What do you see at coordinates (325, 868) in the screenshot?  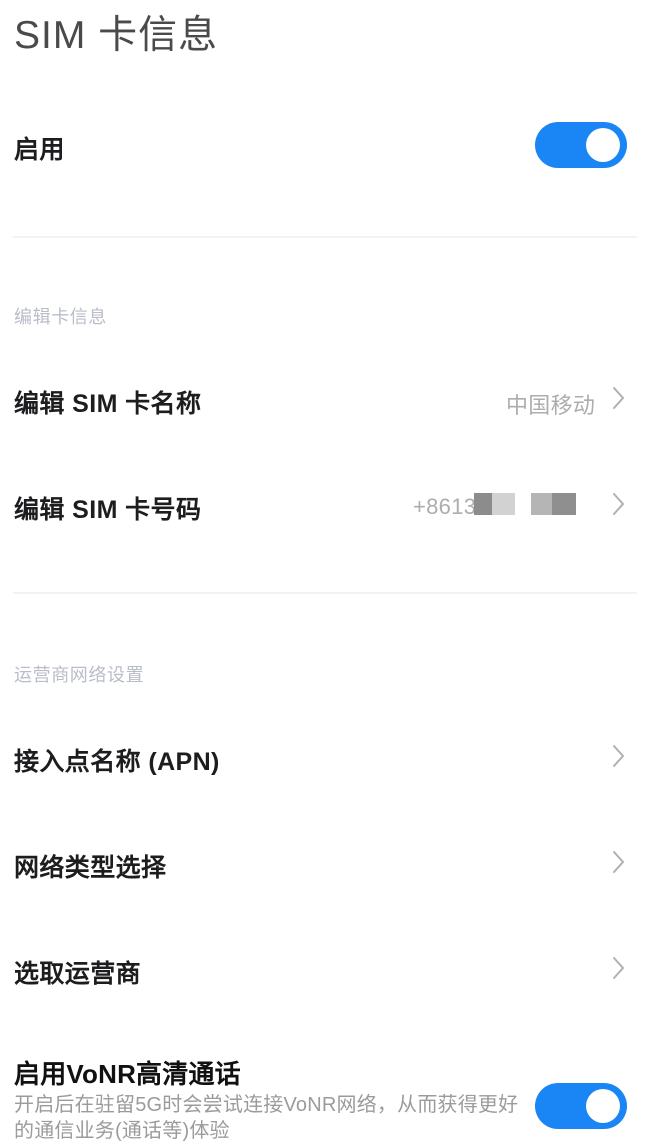 I see `row-network-type: 网络类型选择` at bounding box center [325, 868].